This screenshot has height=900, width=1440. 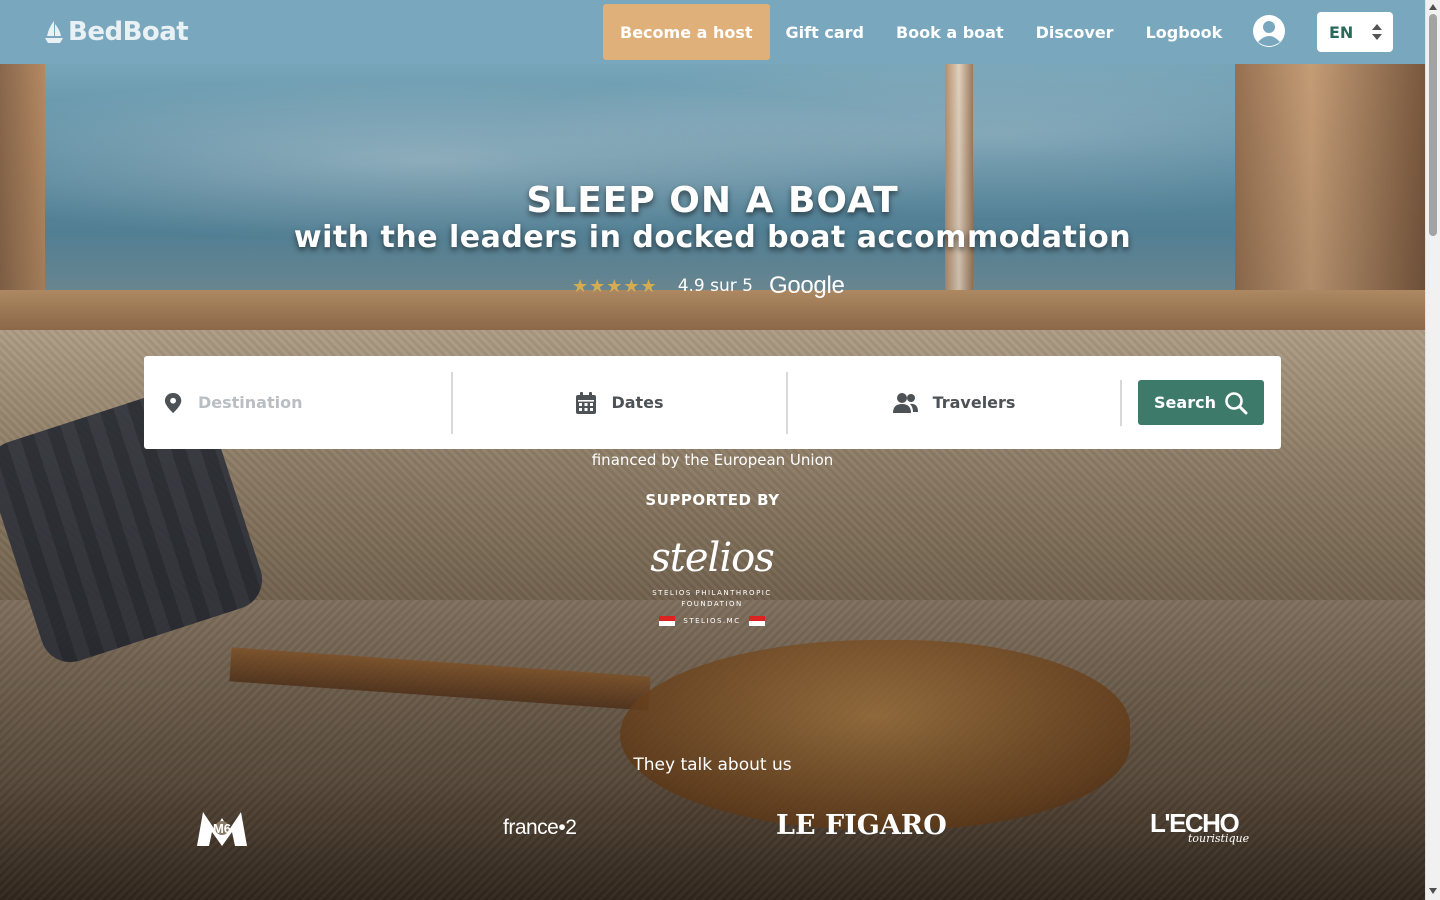 What do you see at coordinates (861, 825) in the screenshot?
I see `le-figaro-logo: LE FIGARO` at bounding box center [861, 825].